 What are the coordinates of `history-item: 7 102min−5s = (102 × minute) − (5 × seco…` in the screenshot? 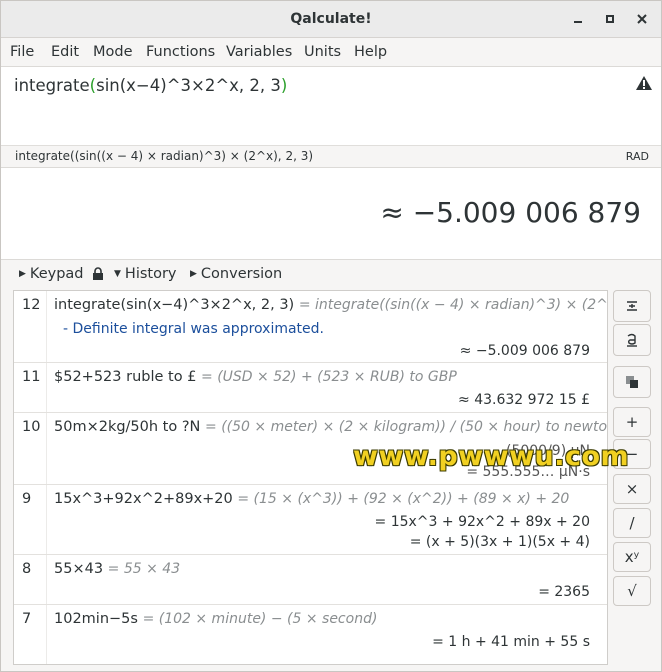 It's located at (310, 634).